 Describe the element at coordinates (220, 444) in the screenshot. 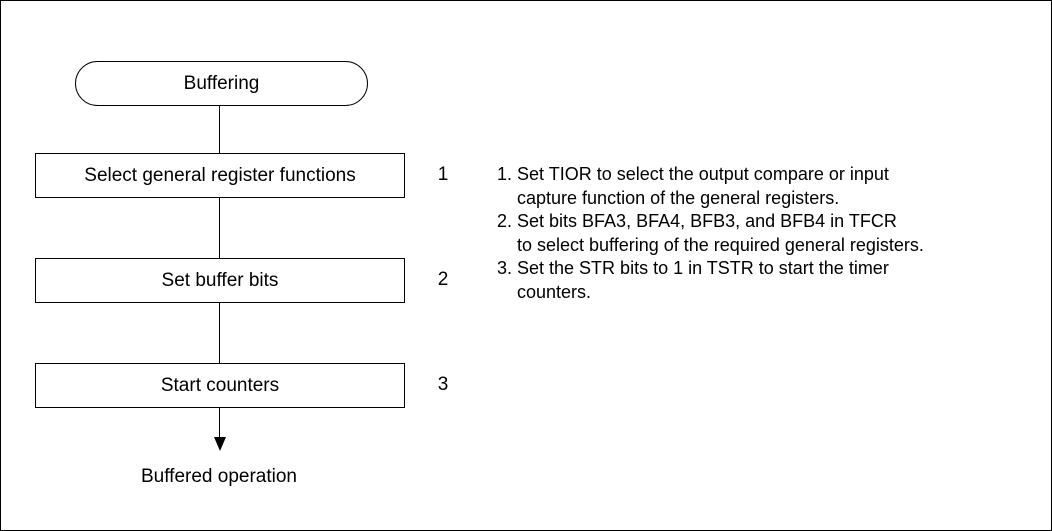

I see `arrowhead-down-icon` at that location.